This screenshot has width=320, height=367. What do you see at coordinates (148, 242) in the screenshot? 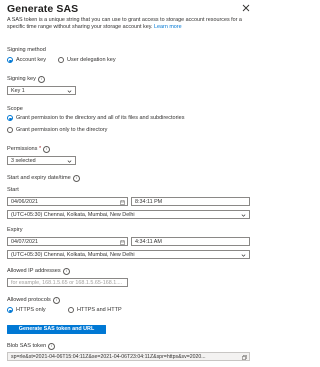
I see `expiry-time-value: 4:34:11 AM` at bounding box center [148, 242].